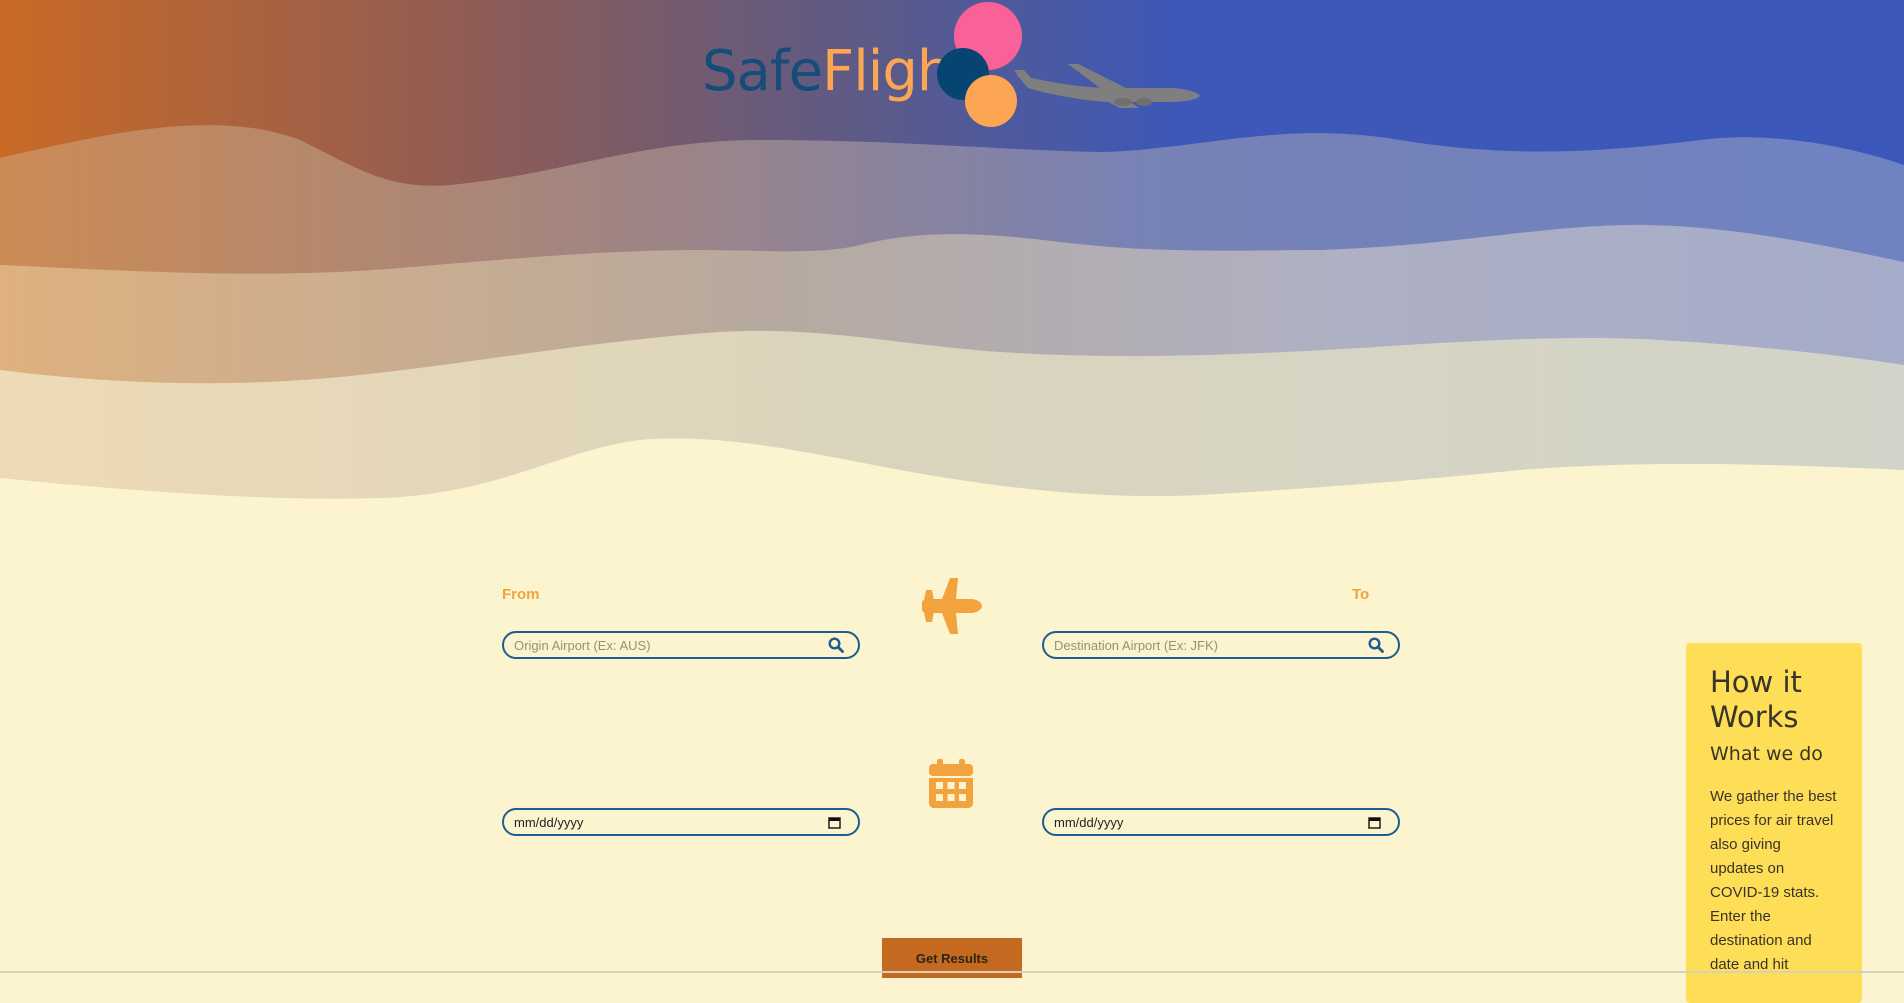 This screenshot has width=1904, height=1003. What do you see at coordinates (1221, 645) in the screenshot?
I see `destination-airport-input: Destination Airport (Ex: JFK)` at bounding box center [1221, 645].